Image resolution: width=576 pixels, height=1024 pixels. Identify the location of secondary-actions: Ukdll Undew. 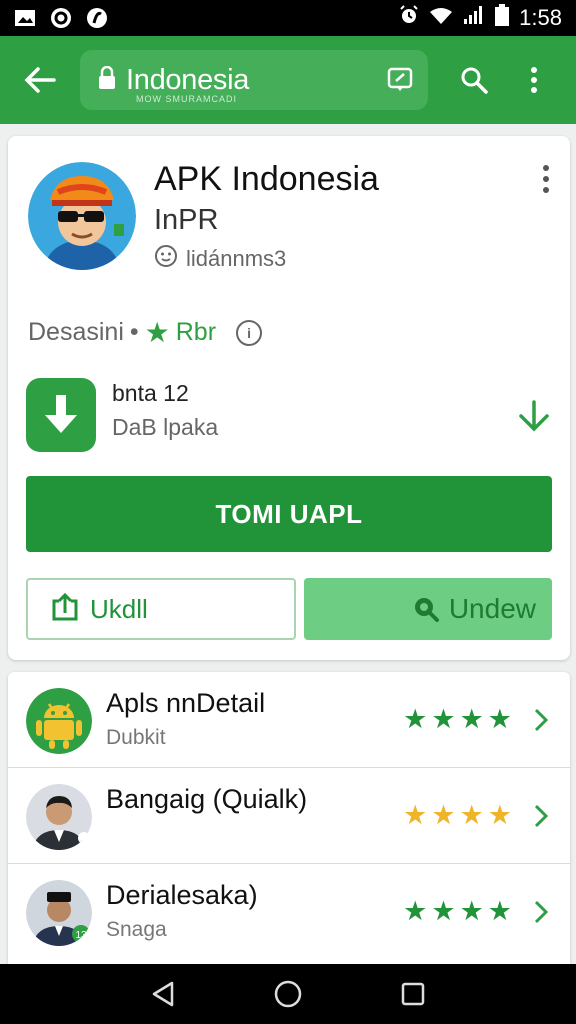
(289, 609).